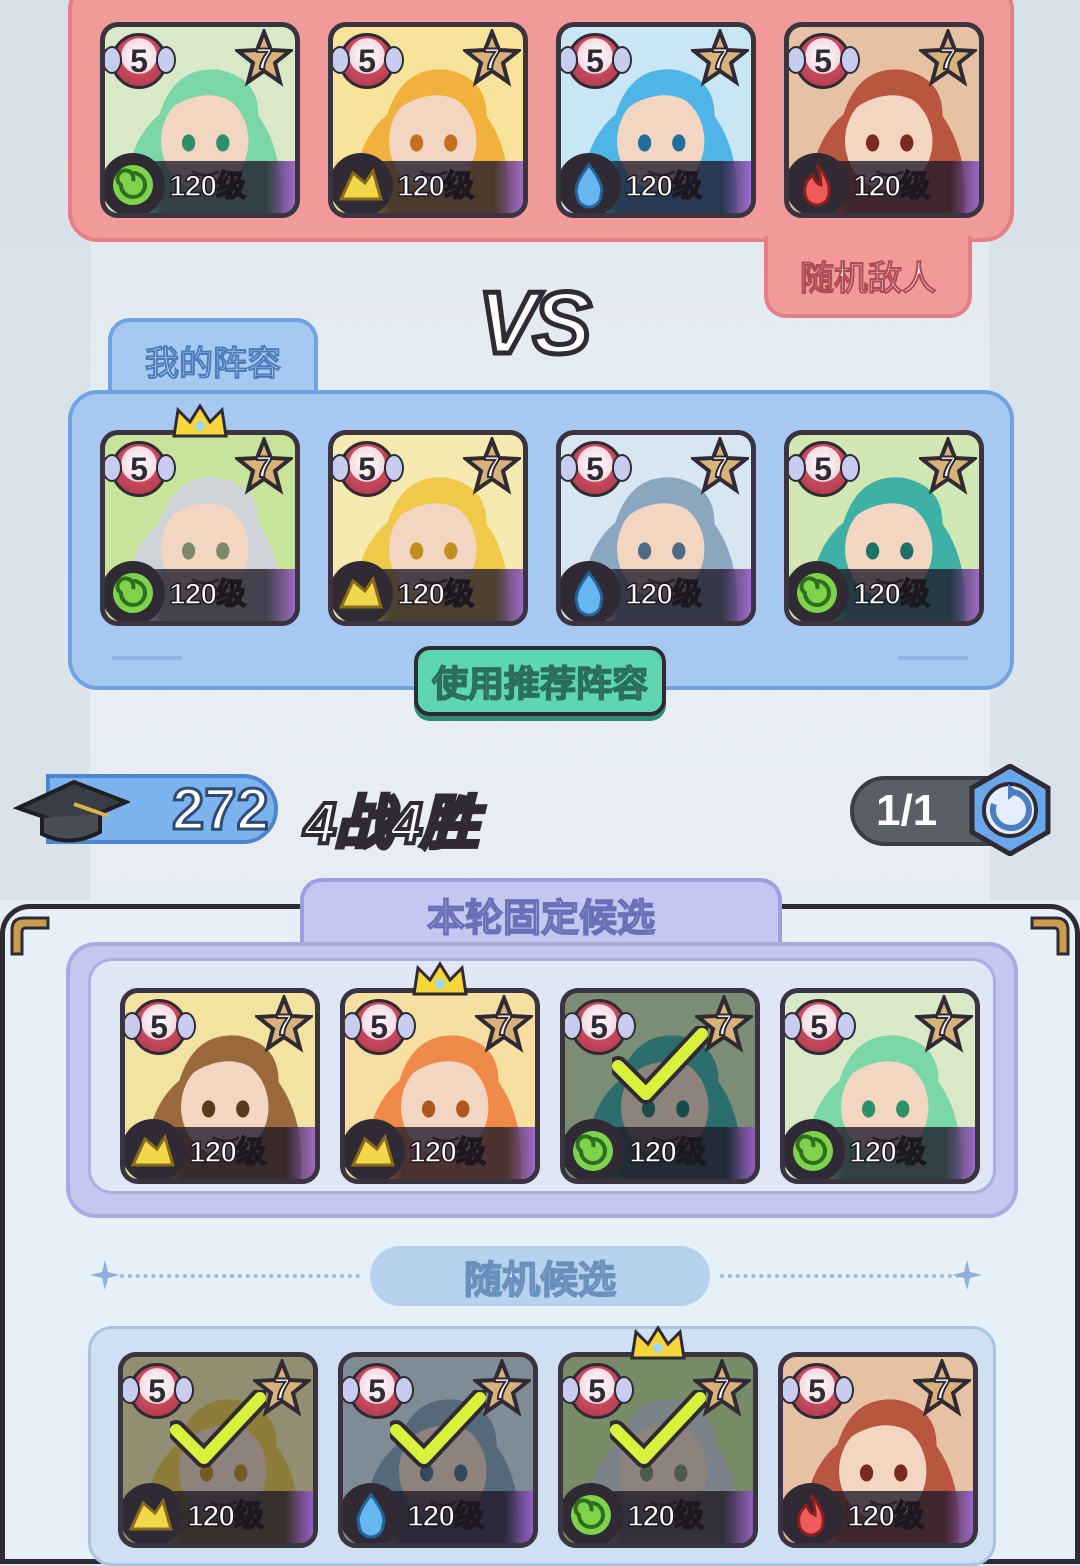  I want to click on battle-record: 4战4胜, so click(391, 823).